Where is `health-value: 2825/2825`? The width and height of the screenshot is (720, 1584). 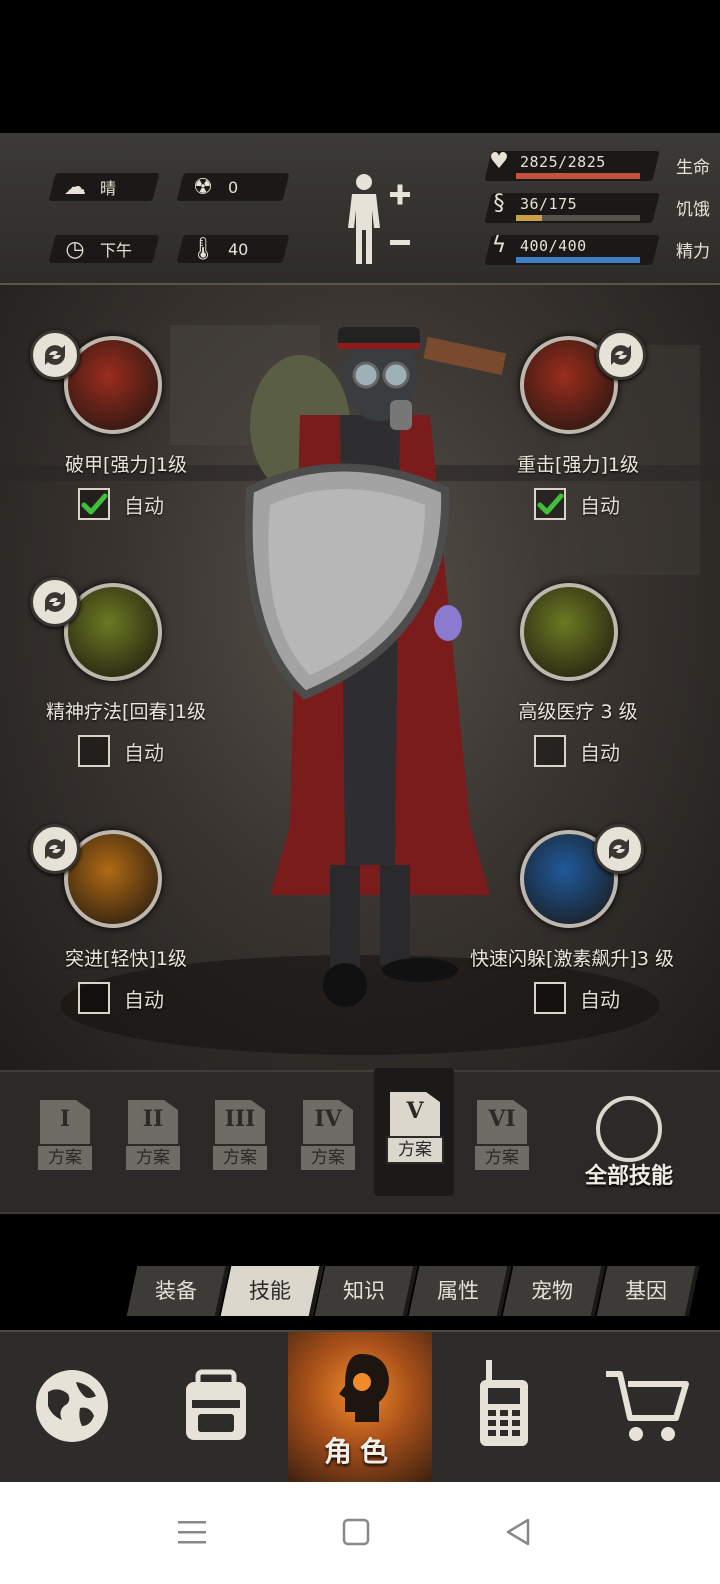
health-value: 2825/2825 is located at coordinates (563, 162).